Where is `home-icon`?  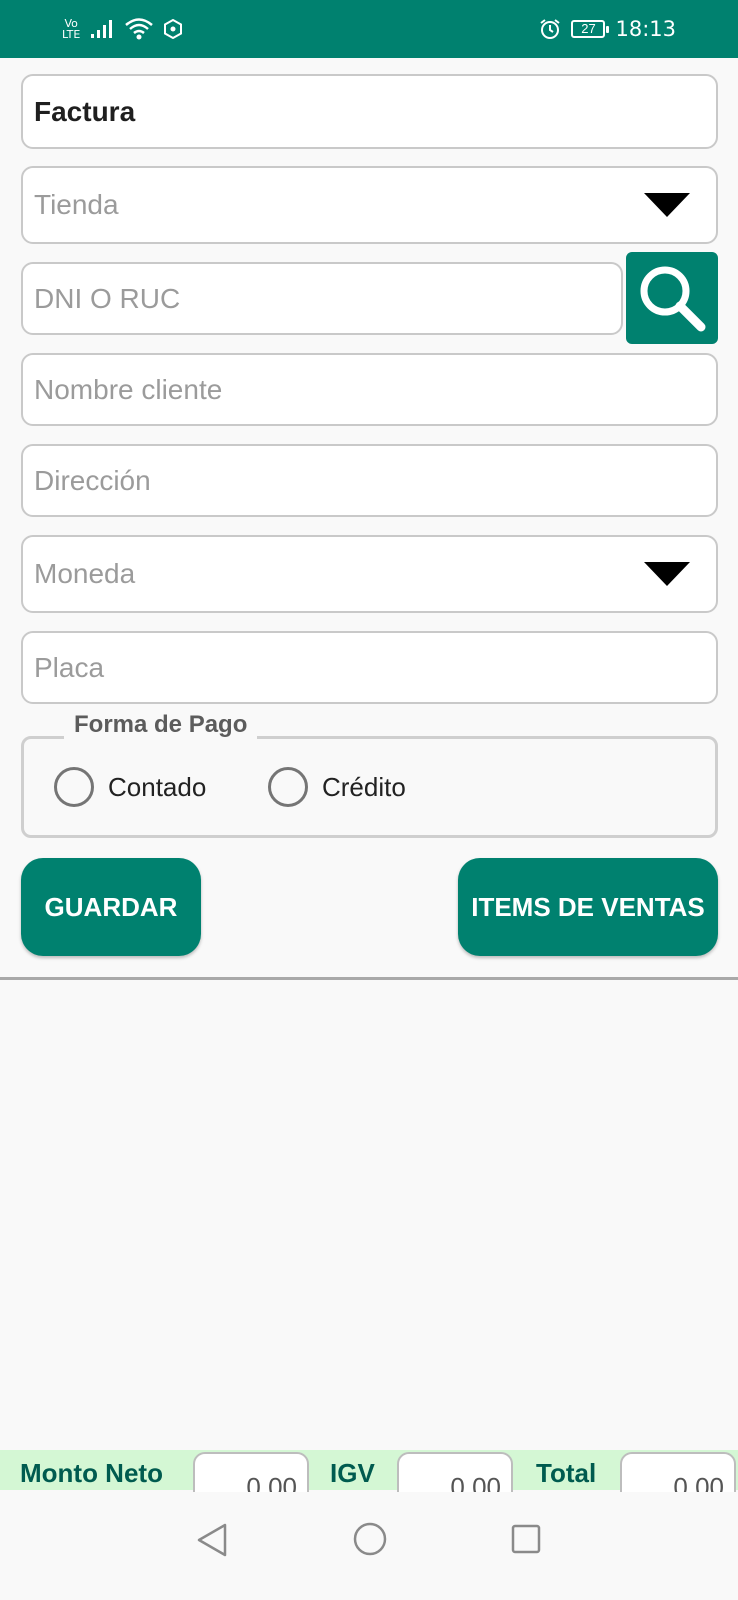
home-icon is located at coordinates (370, 1539).